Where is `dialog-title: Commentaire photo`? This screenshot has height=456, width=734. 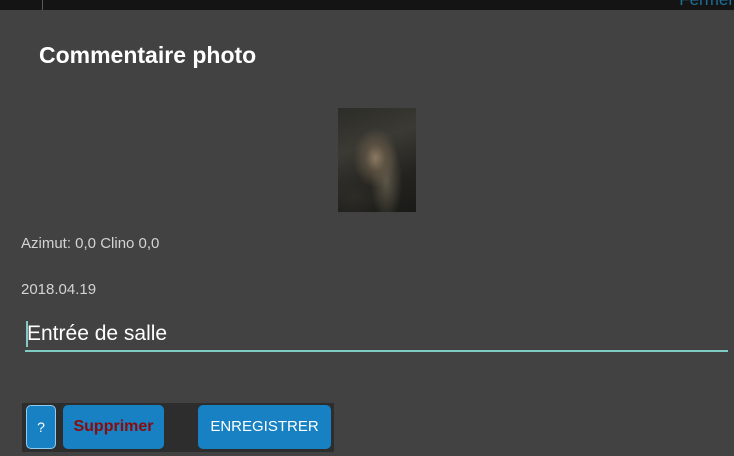
dialog-title: Commentaire photo is located at coordinates (148, 55).